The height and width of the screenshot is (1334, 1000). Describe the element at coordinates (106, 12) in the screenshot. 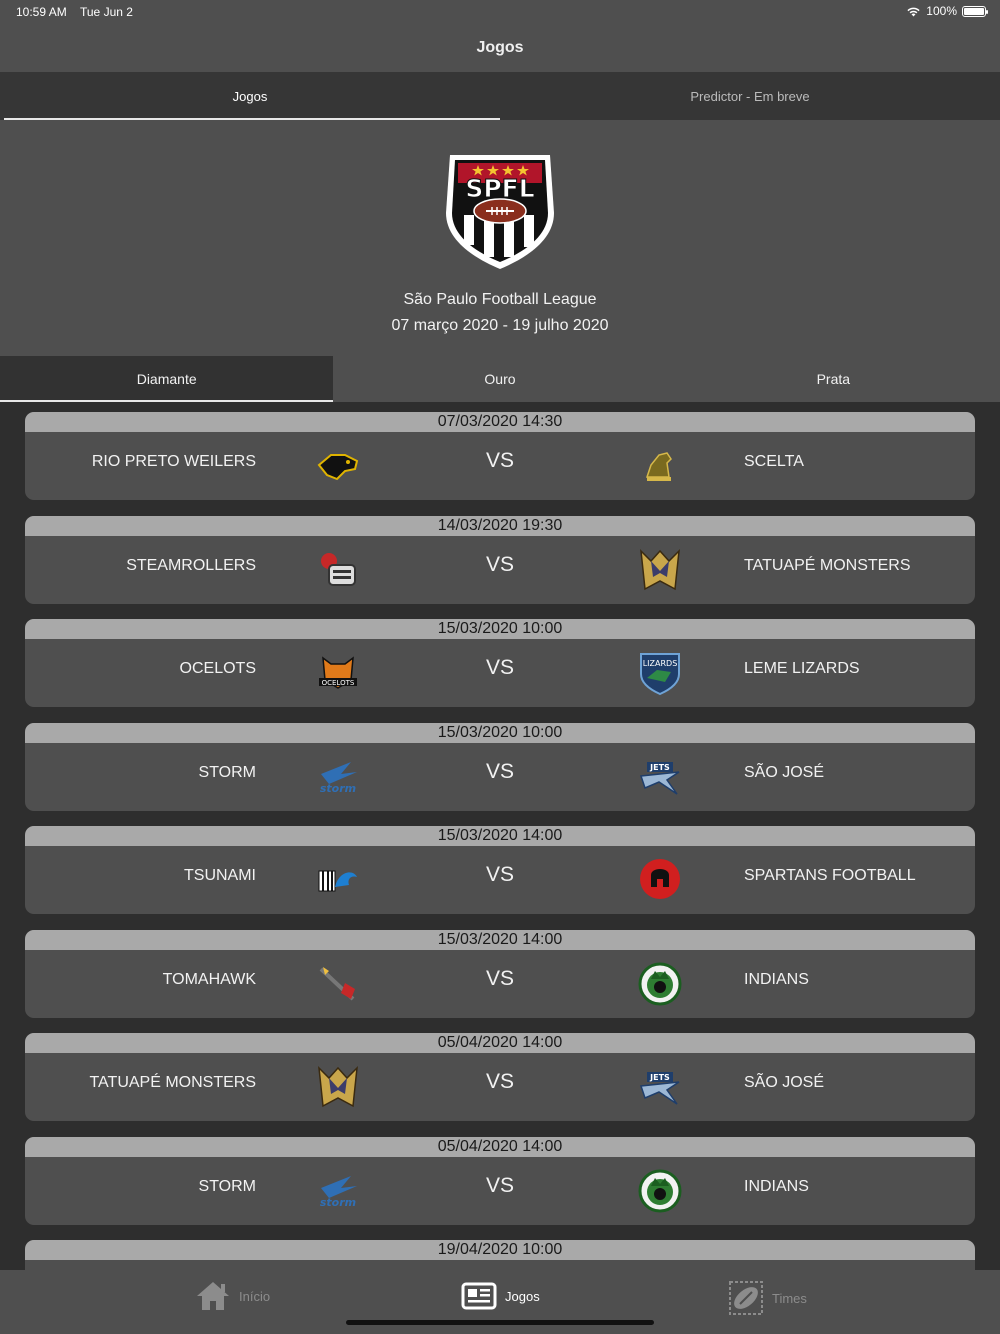

I see `status-date: Tue Jun 2` at that location.